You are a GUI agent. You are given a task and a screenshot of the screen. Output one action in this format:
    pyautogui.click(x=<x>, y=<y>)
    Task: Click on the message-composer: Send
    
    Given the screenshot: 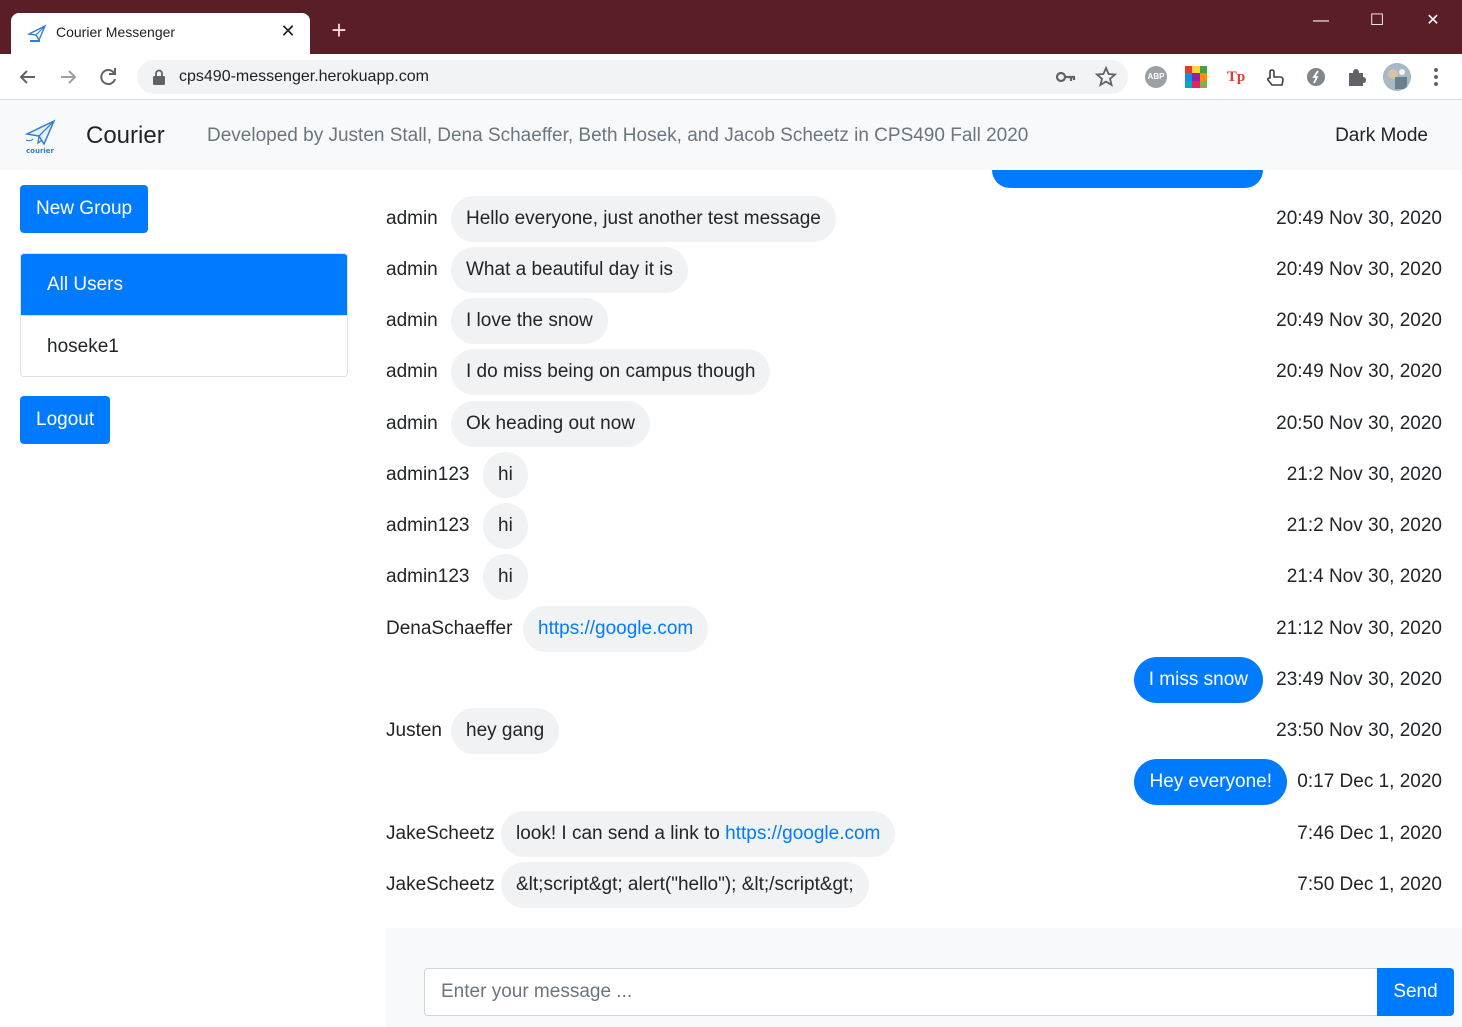 What is the action you would take?
    pyautogui.click(x=924, y=977)
    